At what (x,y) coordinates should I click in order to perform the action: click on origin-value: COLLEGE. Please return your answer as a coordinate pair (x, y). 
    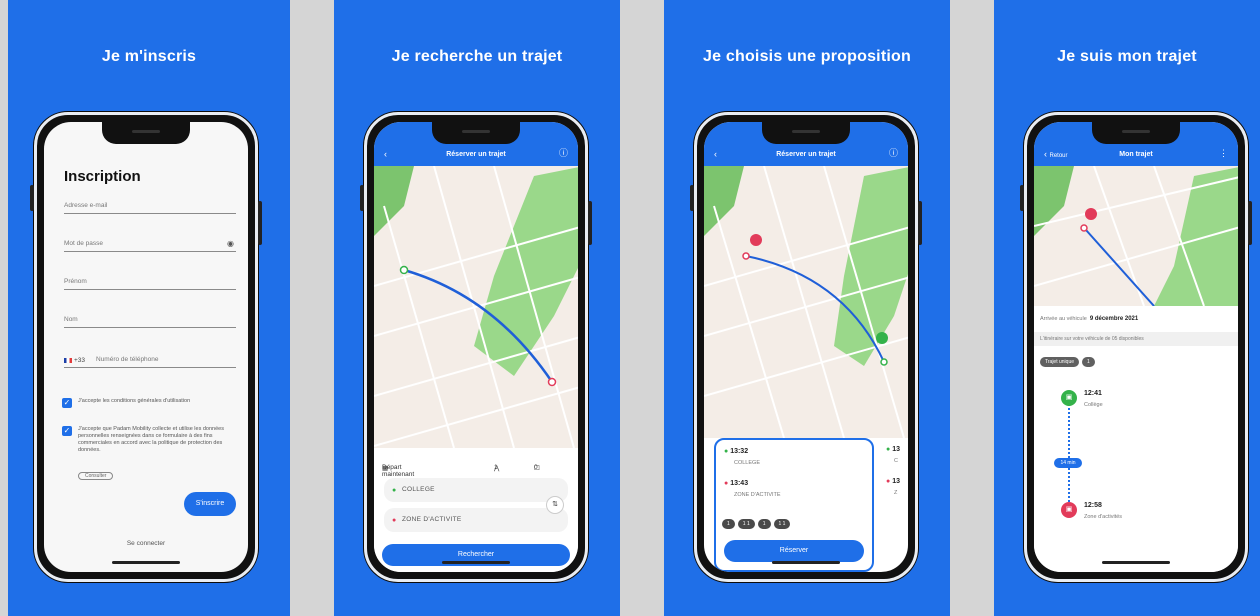
    Looking at the image, I should click on (418, 489).